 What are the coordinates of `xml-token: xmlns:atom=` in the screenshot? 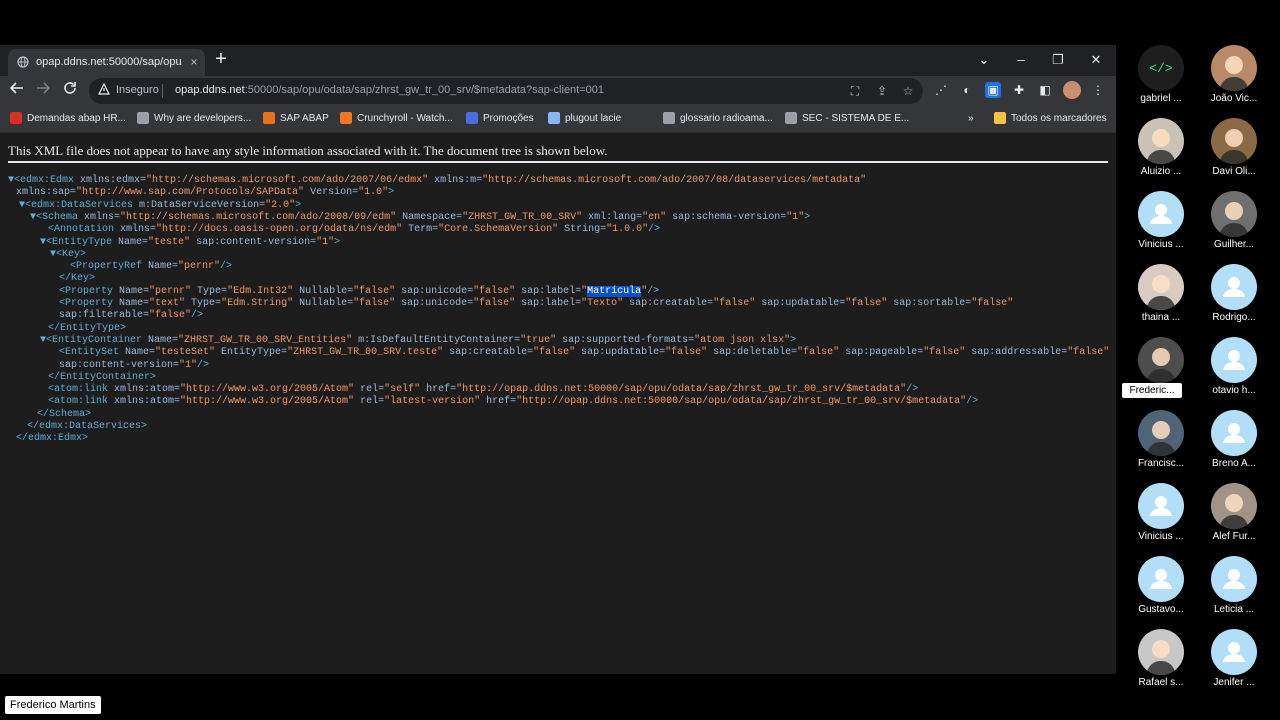 It's located at (144, 402).